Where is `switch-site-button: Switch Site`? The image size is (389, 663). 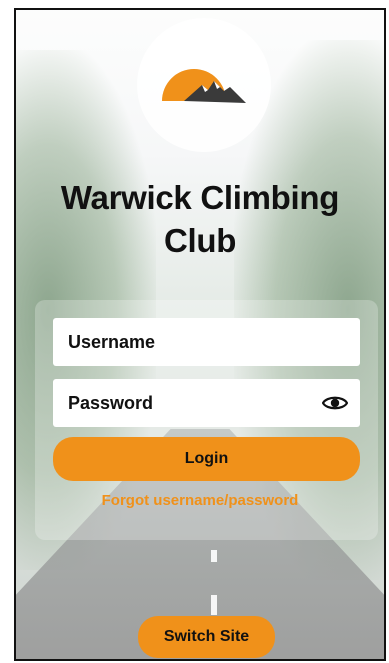
switch-site-button: Switch Site is located at coordinates (206, 637).